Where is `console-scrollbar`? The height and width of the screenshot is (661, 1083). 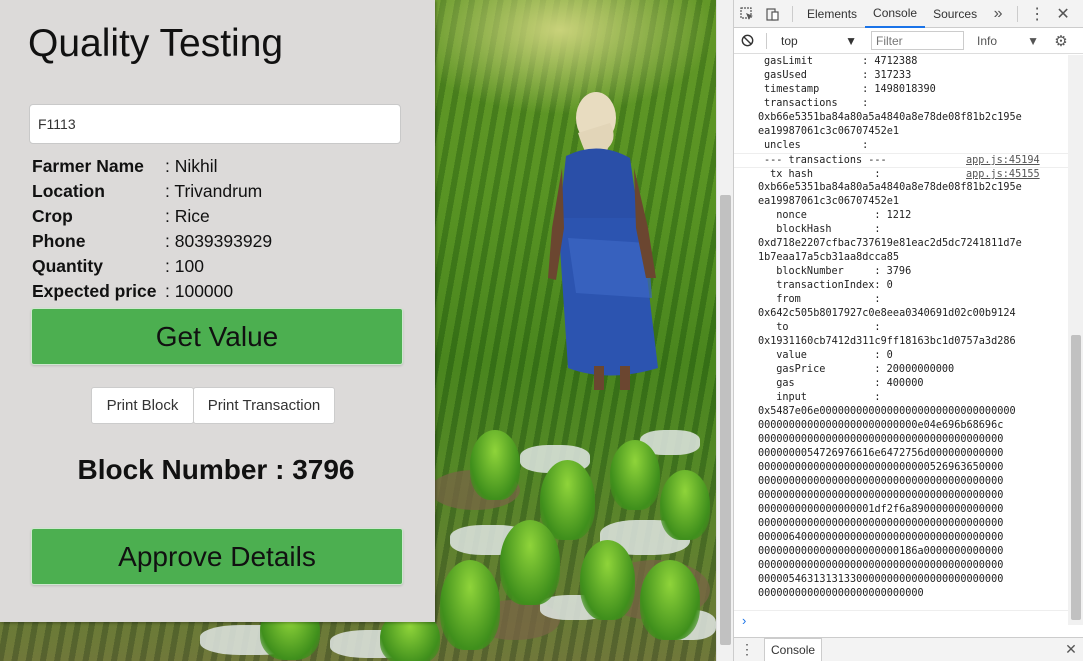 console-scrollbar is located at coordinates (1075, 340).